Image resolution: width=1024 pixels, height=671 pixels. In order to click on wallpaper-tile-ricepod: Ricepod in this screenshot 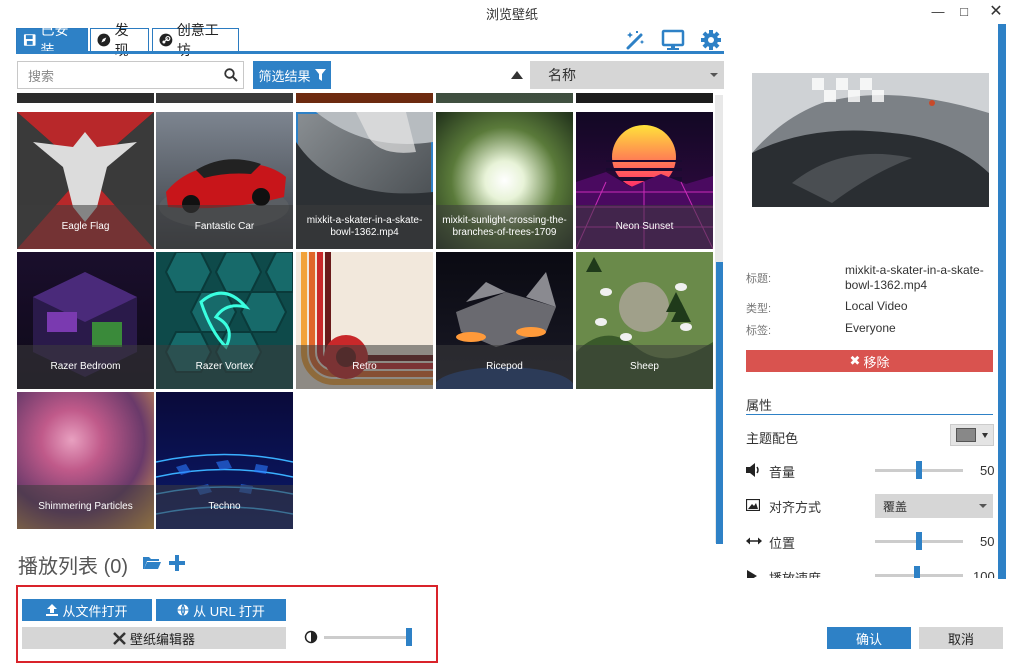, I will do `click(504, 320)`.